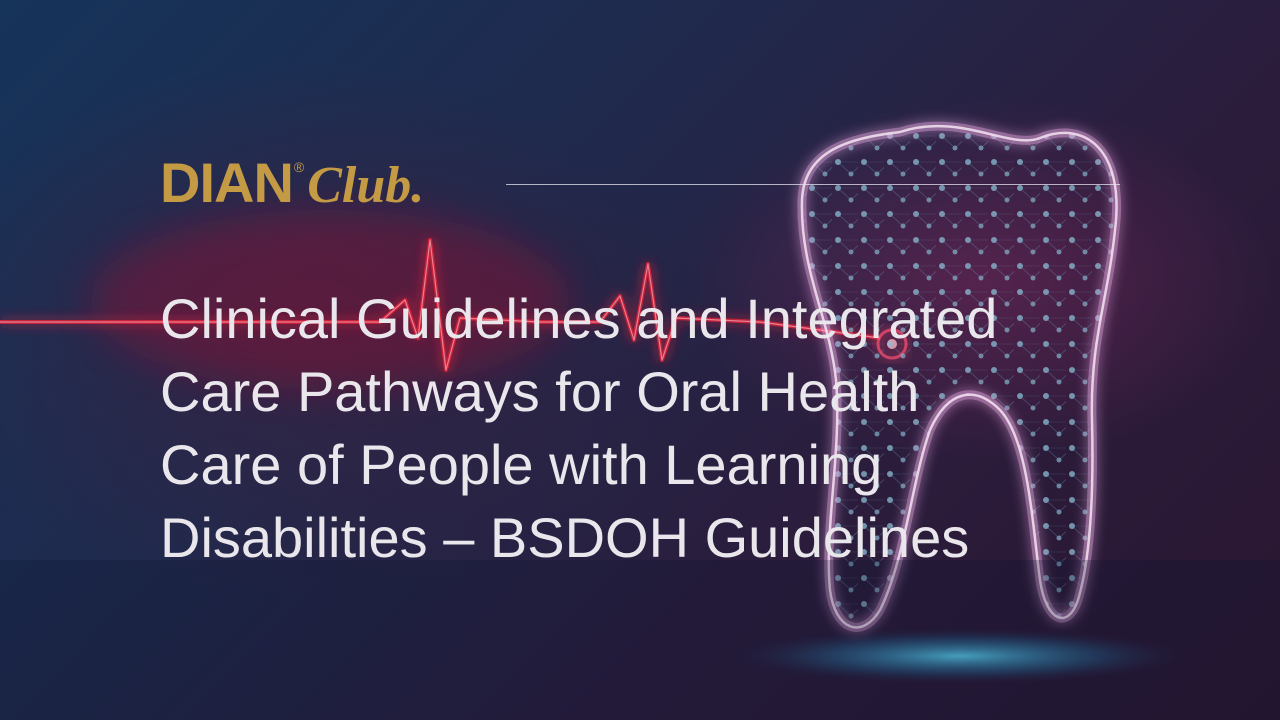 Image resolution: width=1280 pixels, height=720 pixels. I want to click on logo-brand-text: DIAN, so click(227, 182).